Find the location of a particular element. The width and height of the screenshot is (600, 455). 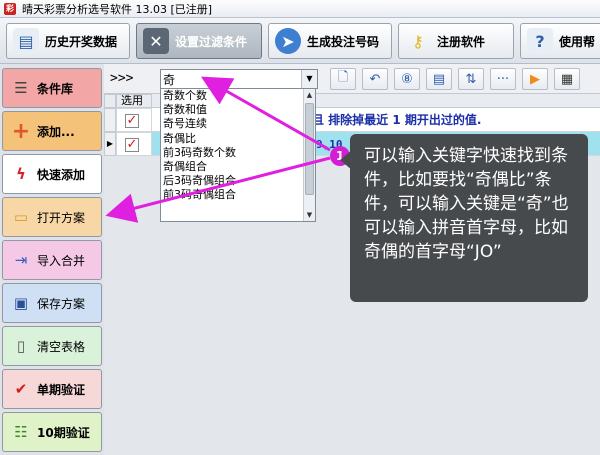

help-icon: ? is located at coordinates (540, 41).